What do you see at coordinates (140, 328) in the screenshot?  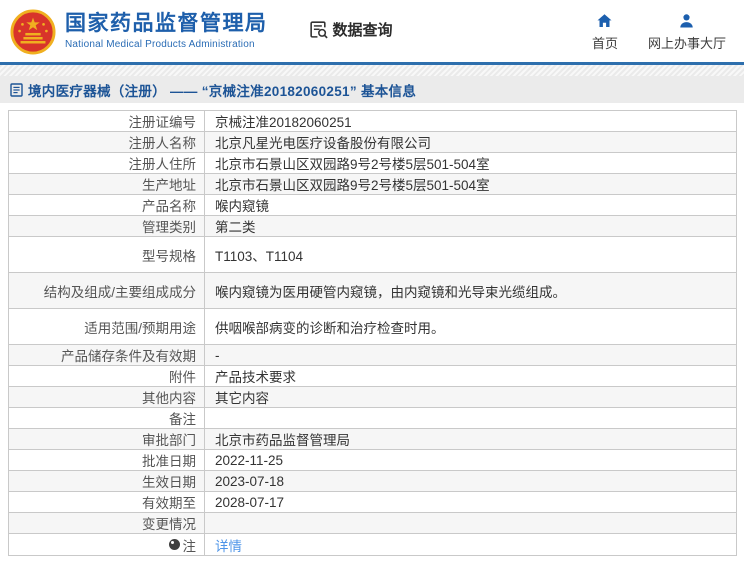 I see `row-label-text: 适用范围/预期用途` at bounding box center [140, 328].